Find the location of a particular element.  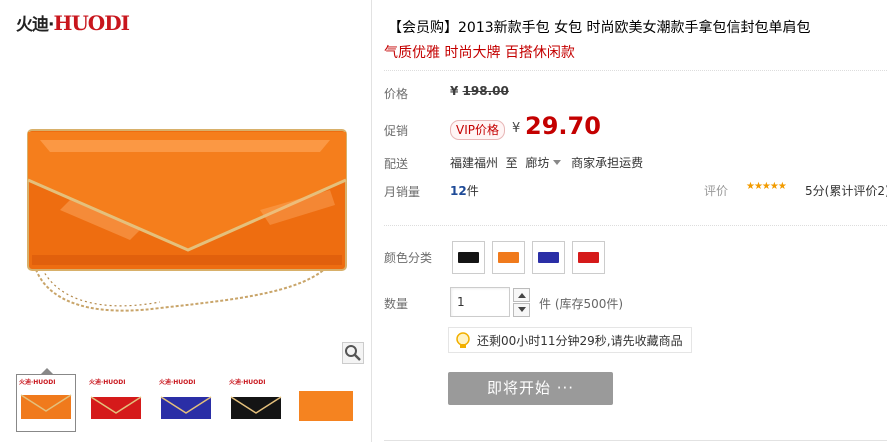

brand-logo: 火迪·HUODI is located at coordinates (73, 23).